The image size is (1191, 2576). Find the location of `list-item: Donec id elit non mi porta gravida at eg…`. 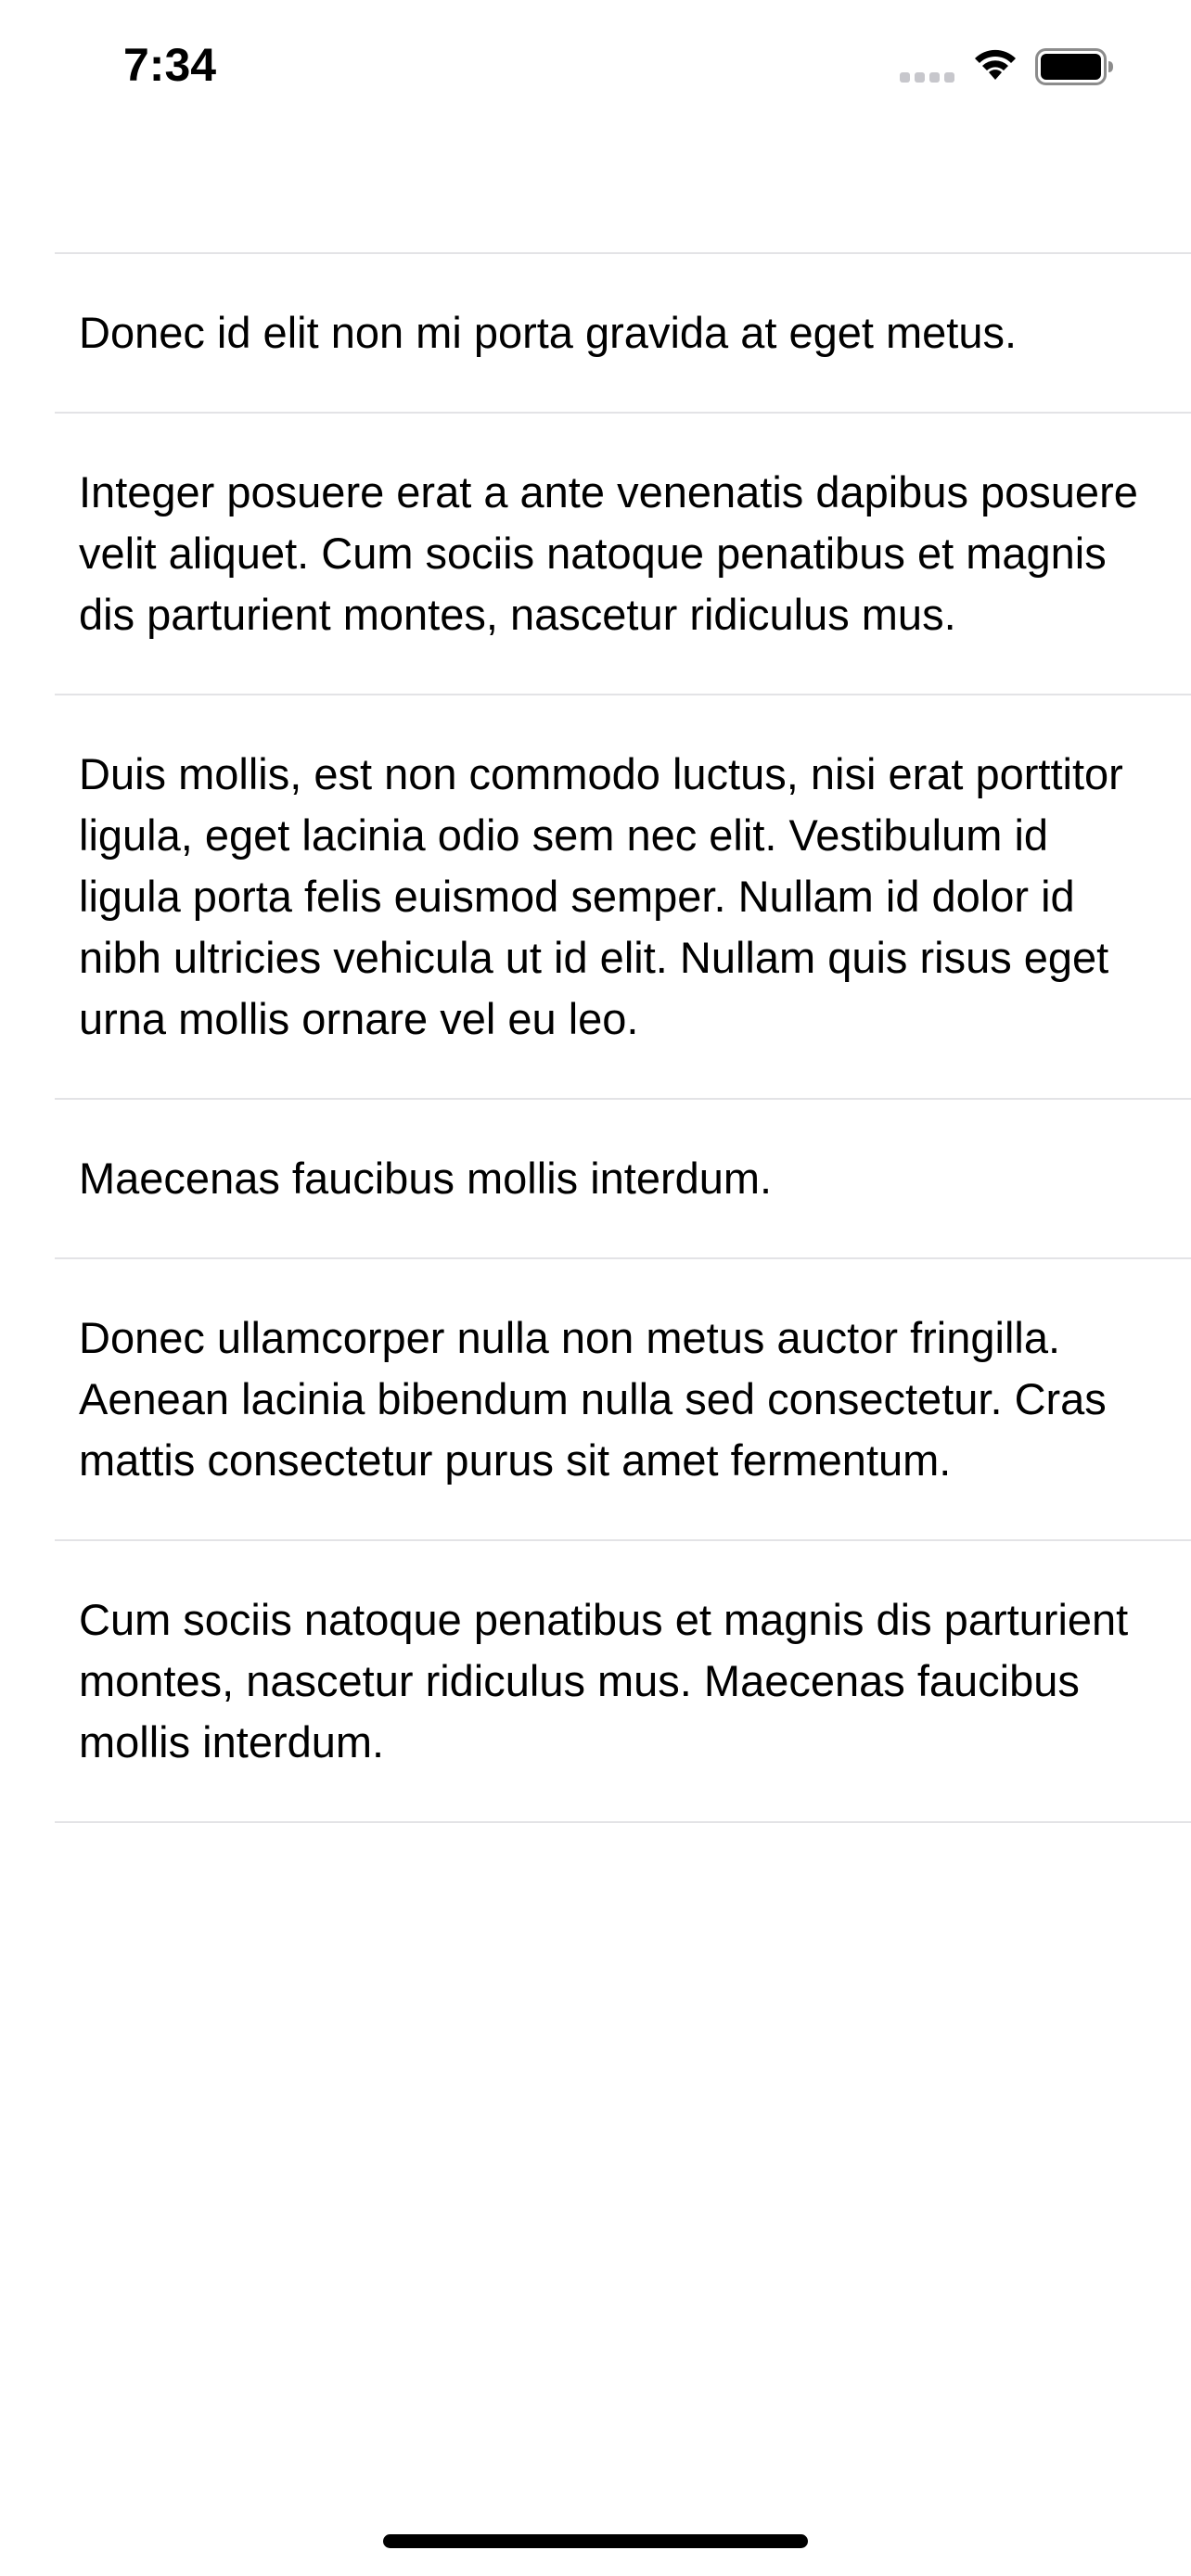

list-item: Donec id elit non mi porta gravida at eg… is located at coordinates (595, 333).